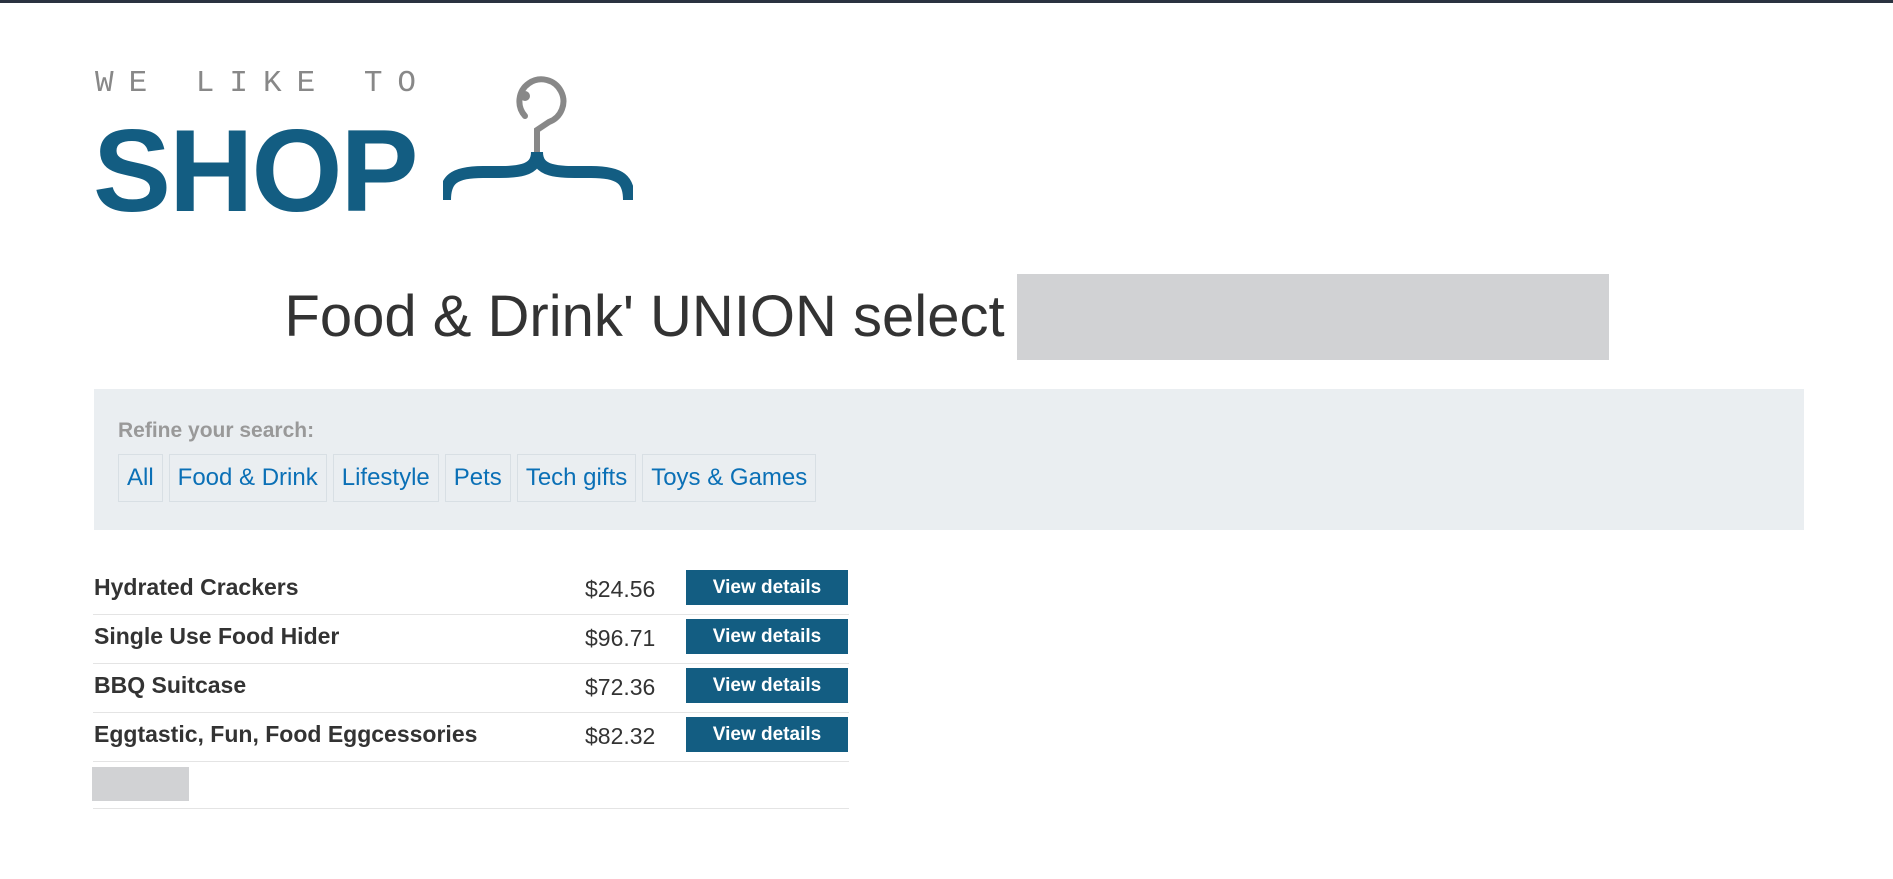 Image resolution: width=1893 pixels, height=879 pixels. What do you see at coordinates (729, 478) in the screenshot?
I see `filter-link-toys-games: Toys & Games` at bounding box center [729, 478].